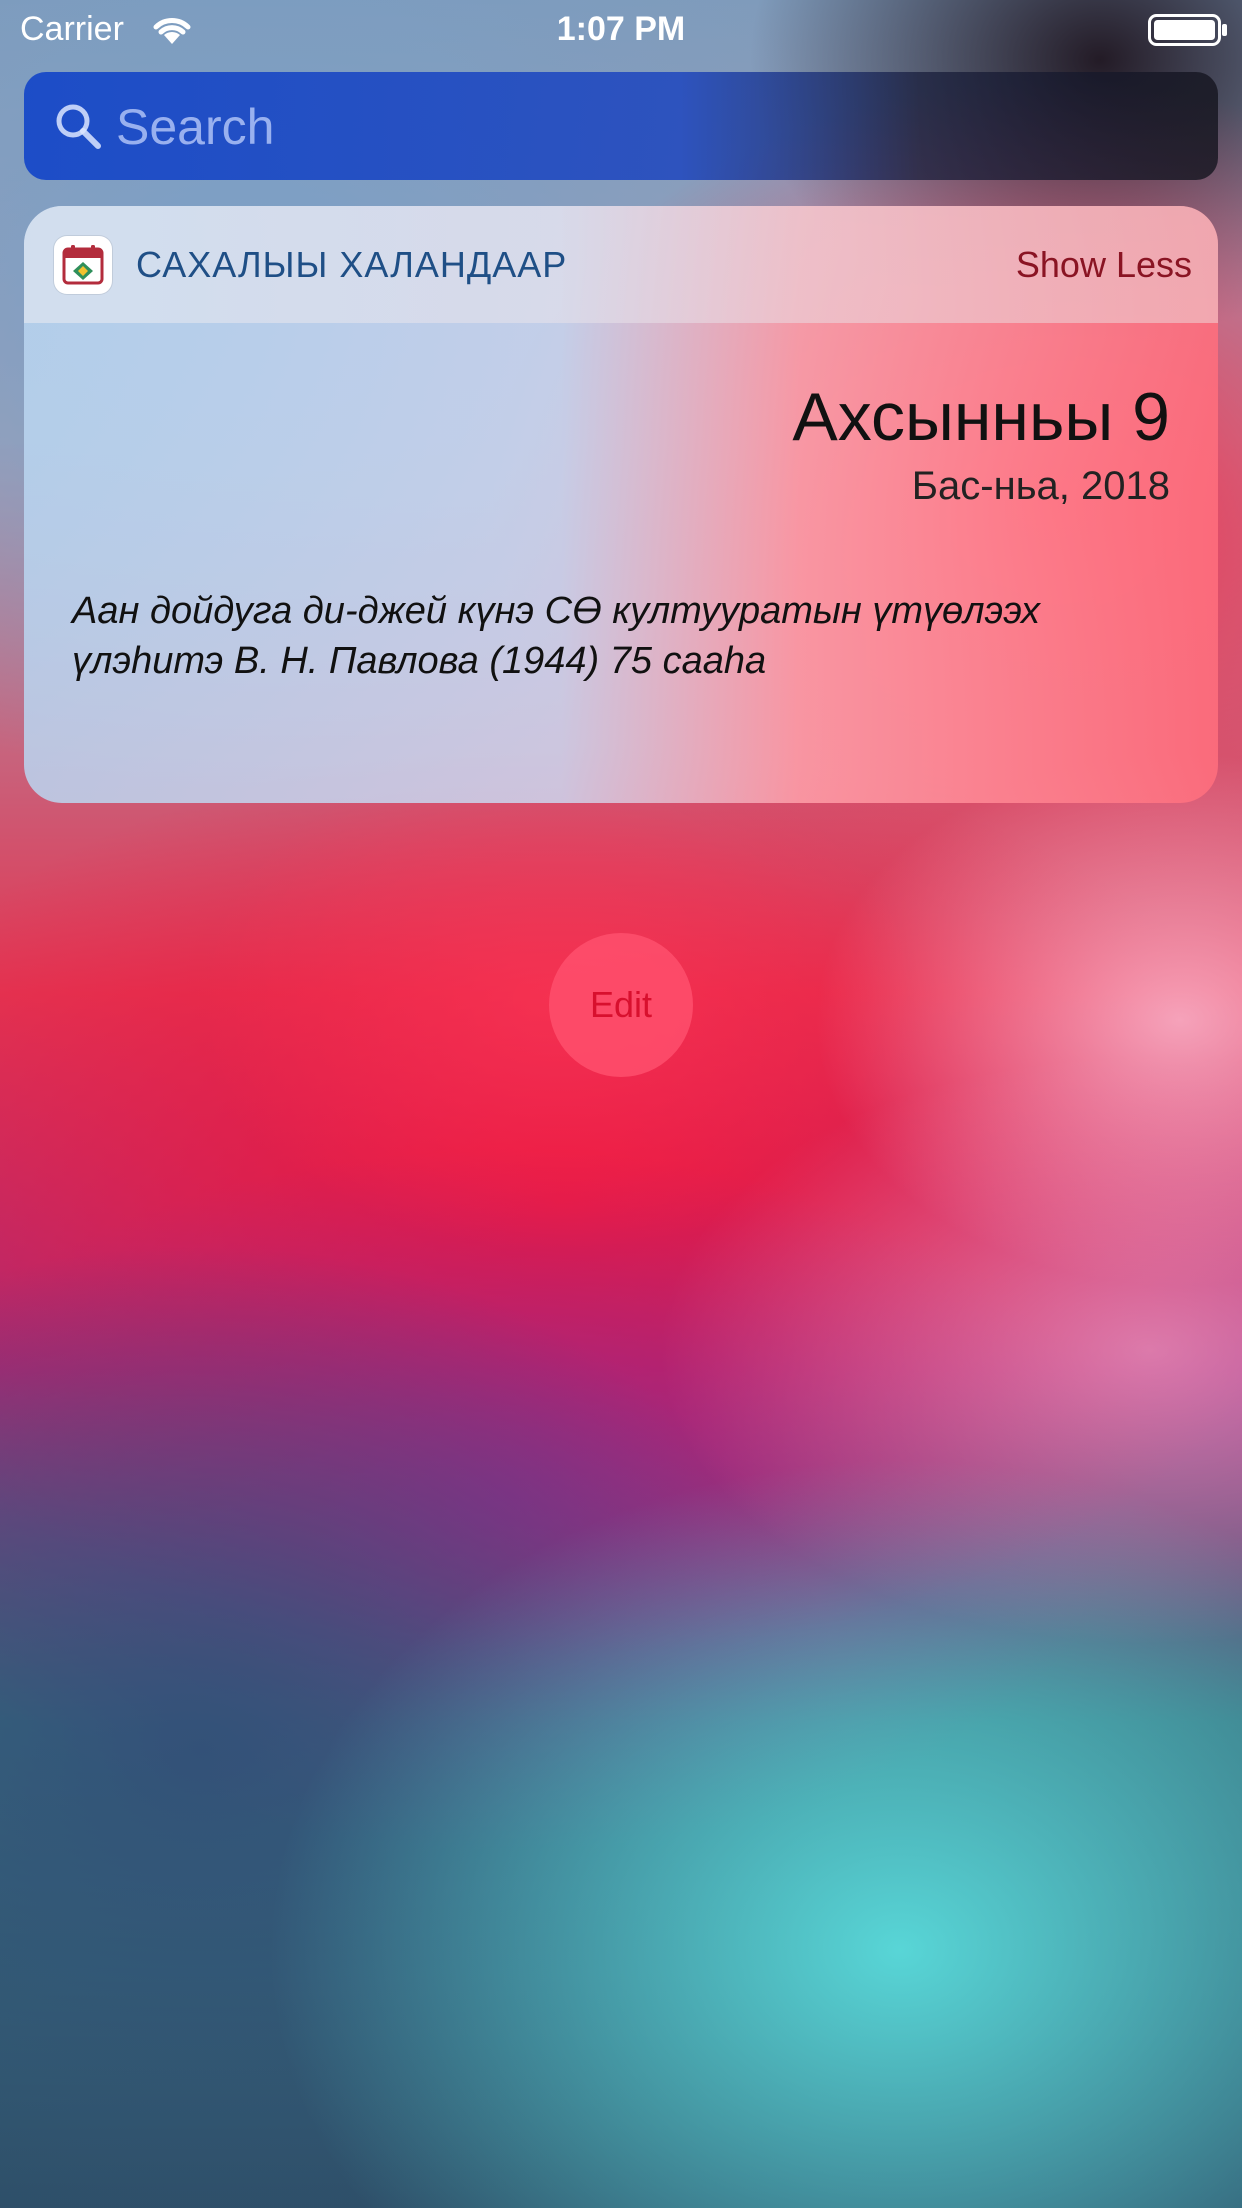 Image resolution: width=1242 pixels, height=2208 pixels. Describe the element at coordinates (83, 265) in the screenshot. I see `calendar-icon` at that location.